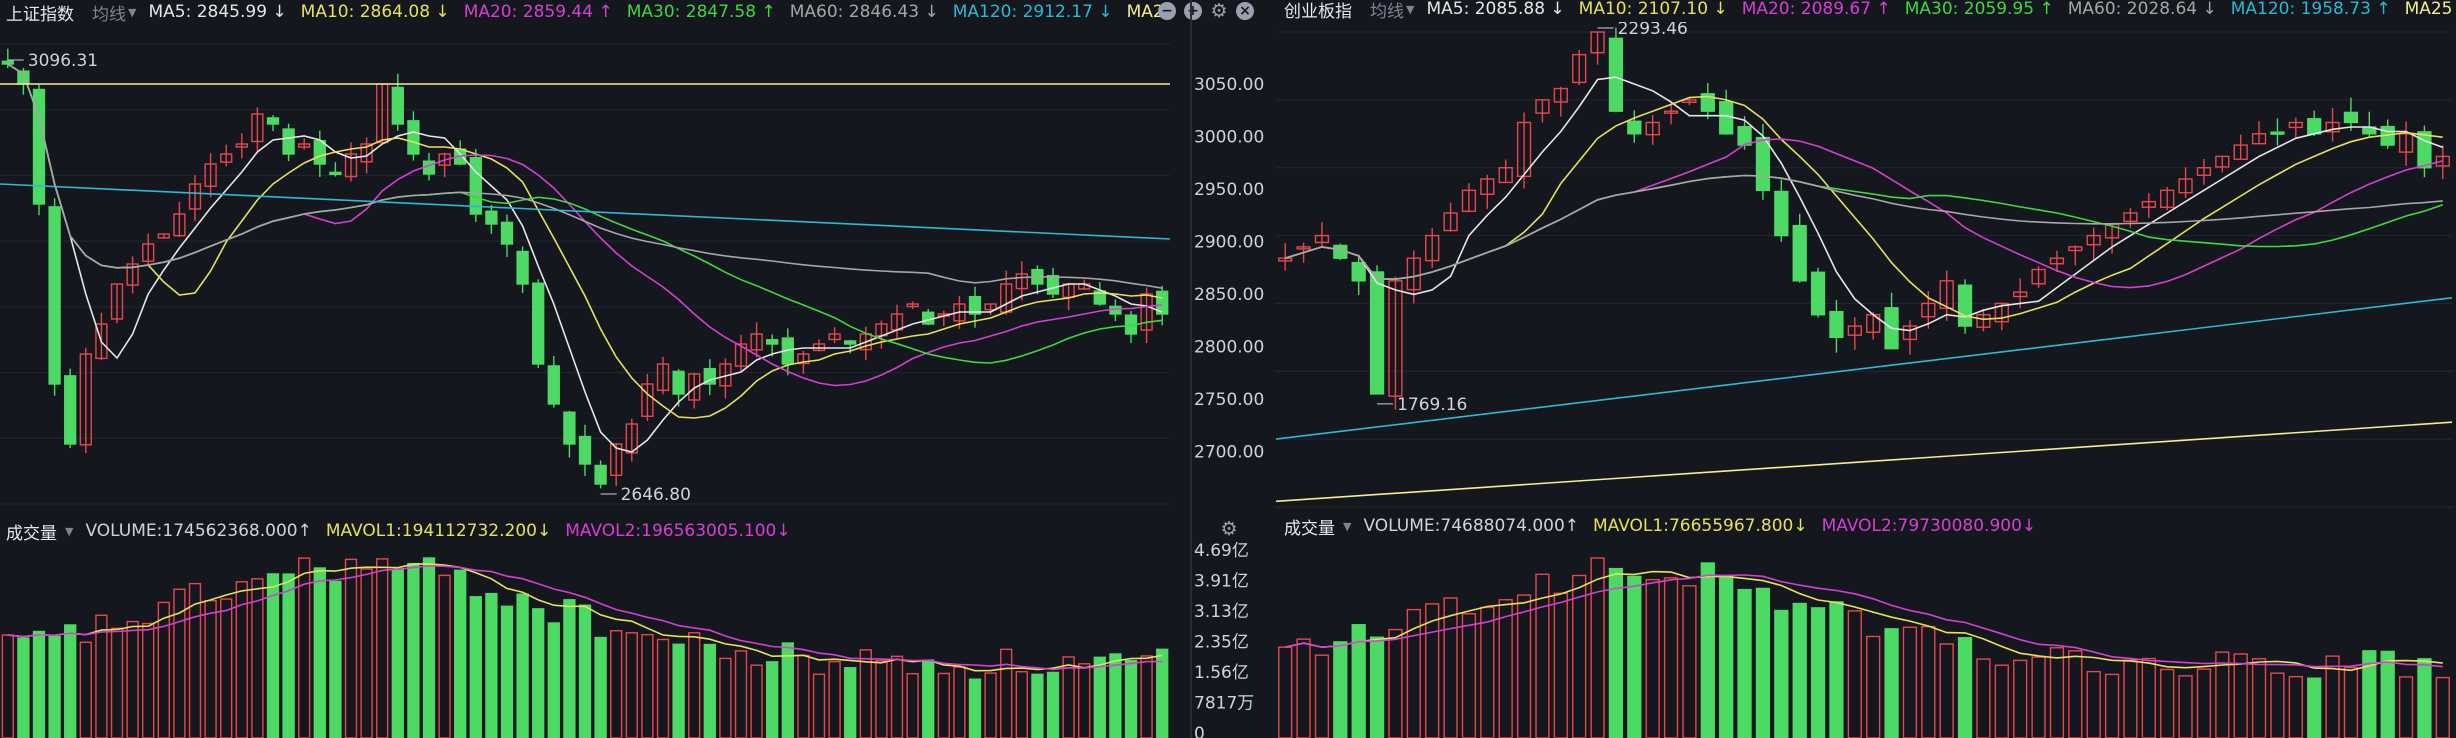 The width and height of the screenshot is (2456, 738). Describe the element at coordinates (538, 12) in the screenshot. I see `ma20-label: MA20: 2859.44 ↑` at that location.